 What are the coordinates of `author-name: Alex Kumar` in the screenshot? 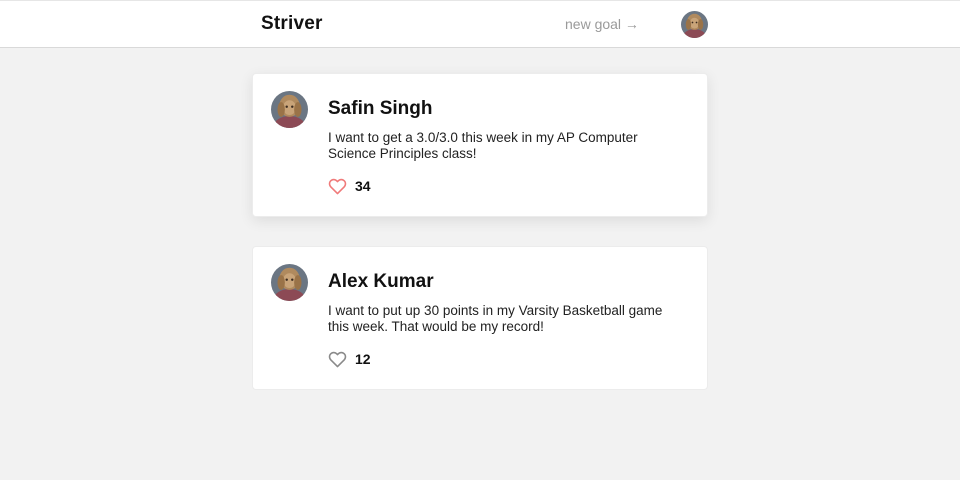 It's located at (381, 282).